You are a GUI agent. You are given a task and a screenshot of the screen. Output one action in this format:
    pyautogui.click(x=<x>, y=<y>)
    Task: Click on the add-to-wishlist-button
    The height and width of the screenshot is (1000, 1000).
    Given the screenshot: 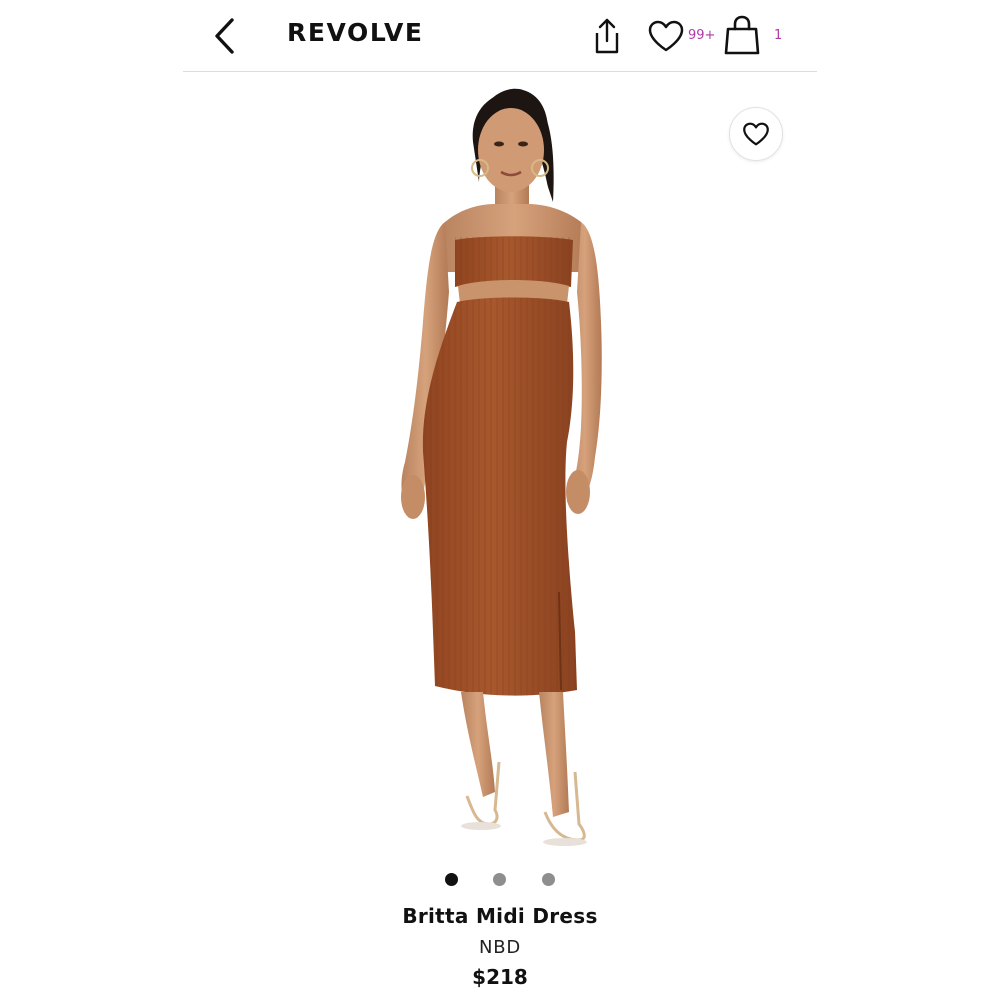 What is the action you would take?
    pyautogui.click(x=756, y=134)
    